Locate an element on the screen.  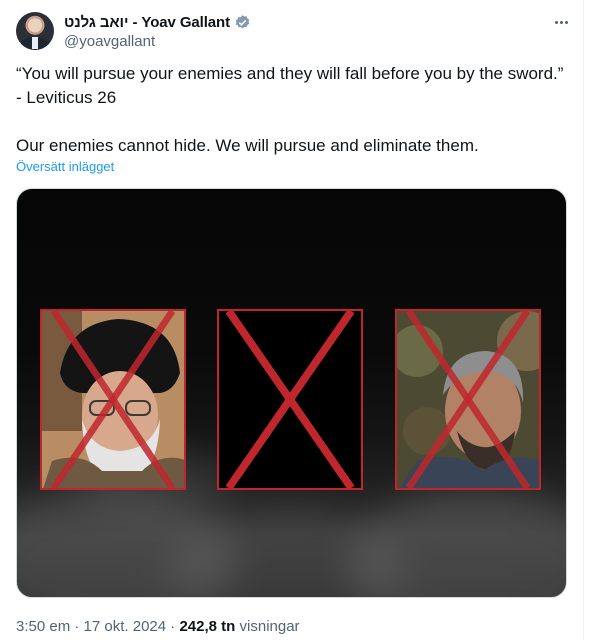
author-handle: @yoavgallant is located at coordinates (109, 41).